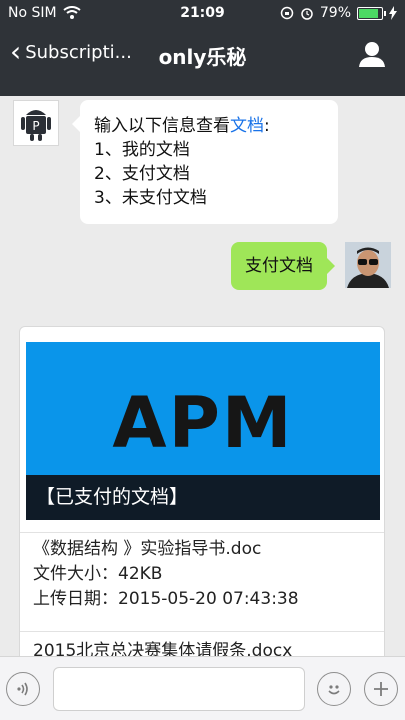  Describe the element at coordinates (163, 648) in the screenshot. I see `document-title: 2015北京总决赛集体请假条.docx` at that location.